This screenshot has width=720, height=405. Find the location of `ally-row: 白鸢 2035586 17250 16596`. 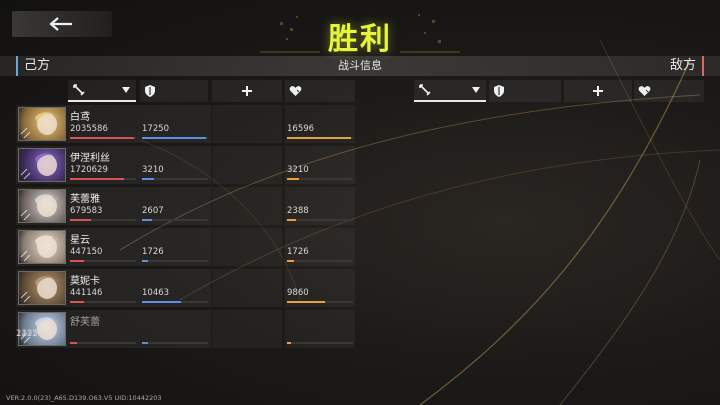

ally-row: 白鸢 2035586 17250 16596 is located at coordinates (186, 124).